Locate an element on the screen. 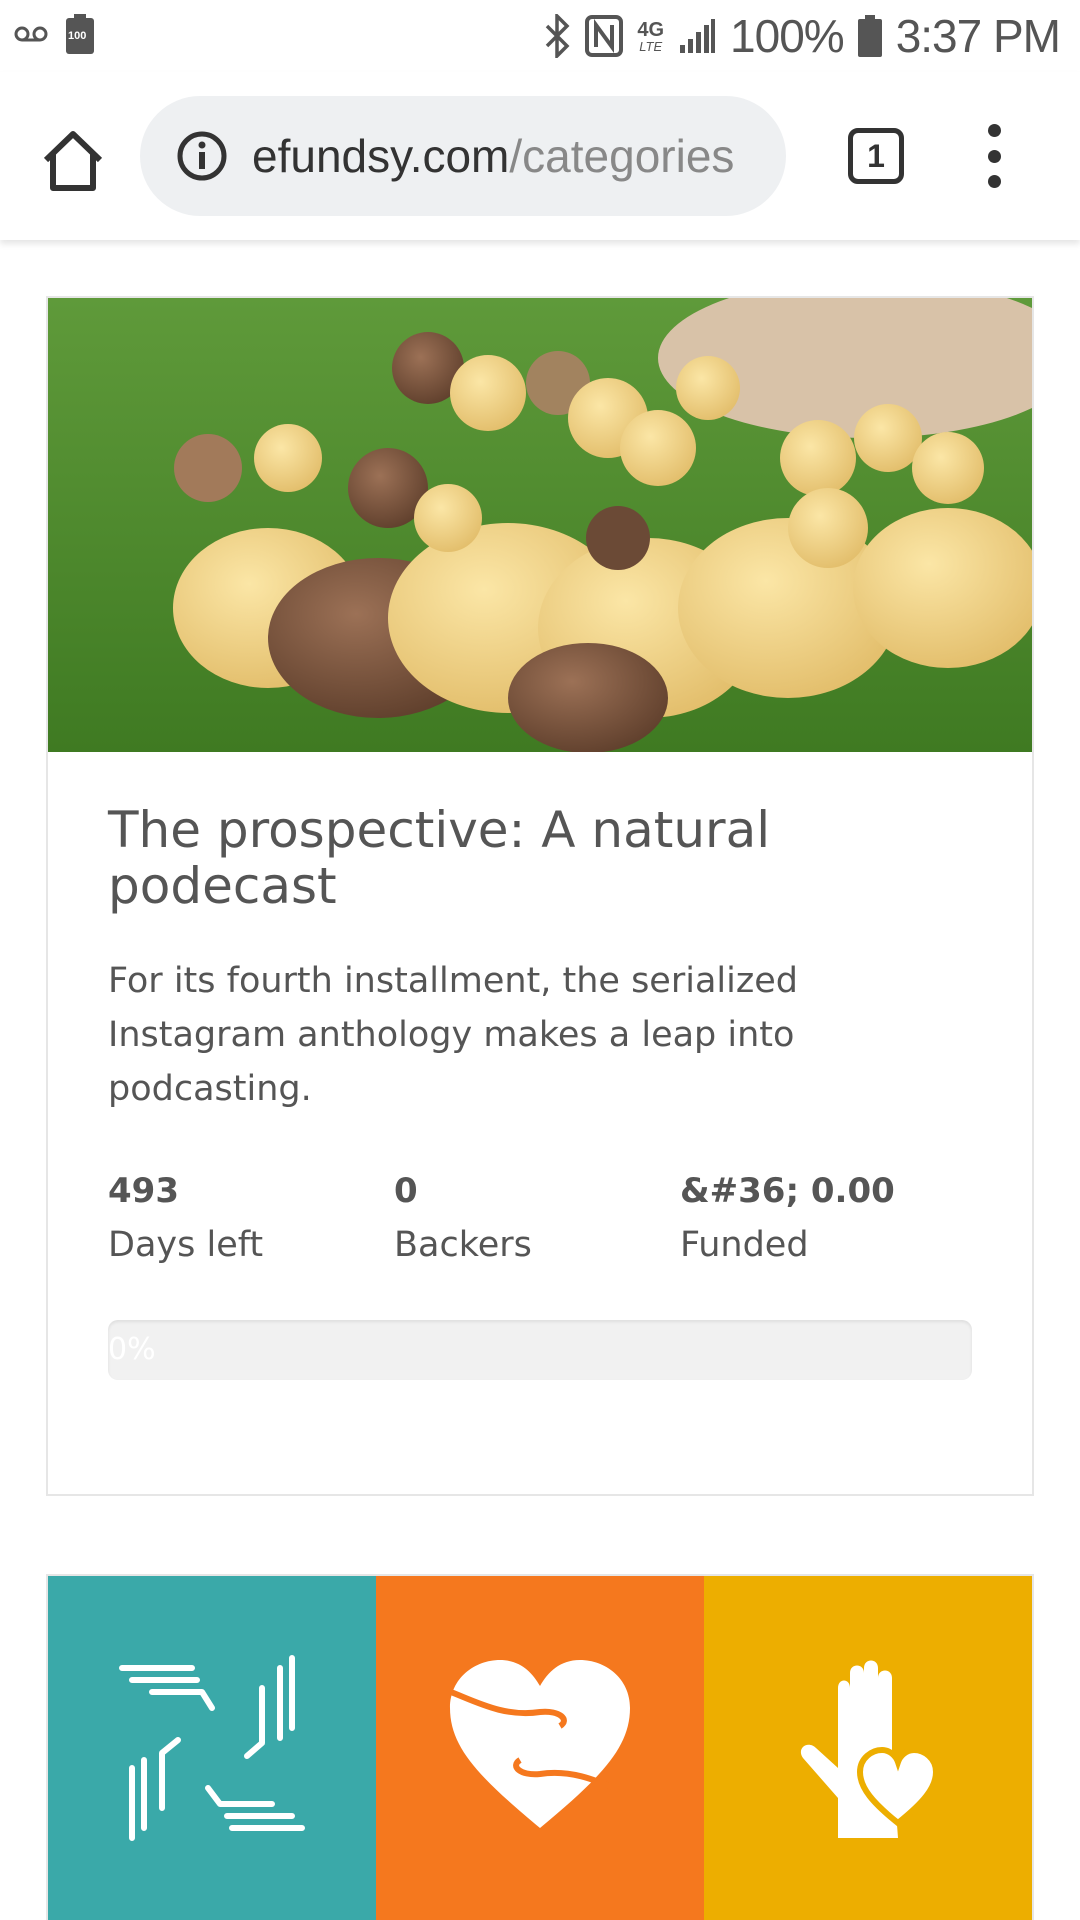 This screenshot has width=1080, height=1920. url-text: efundsy.com/categories is located at coordinates (507, 156).